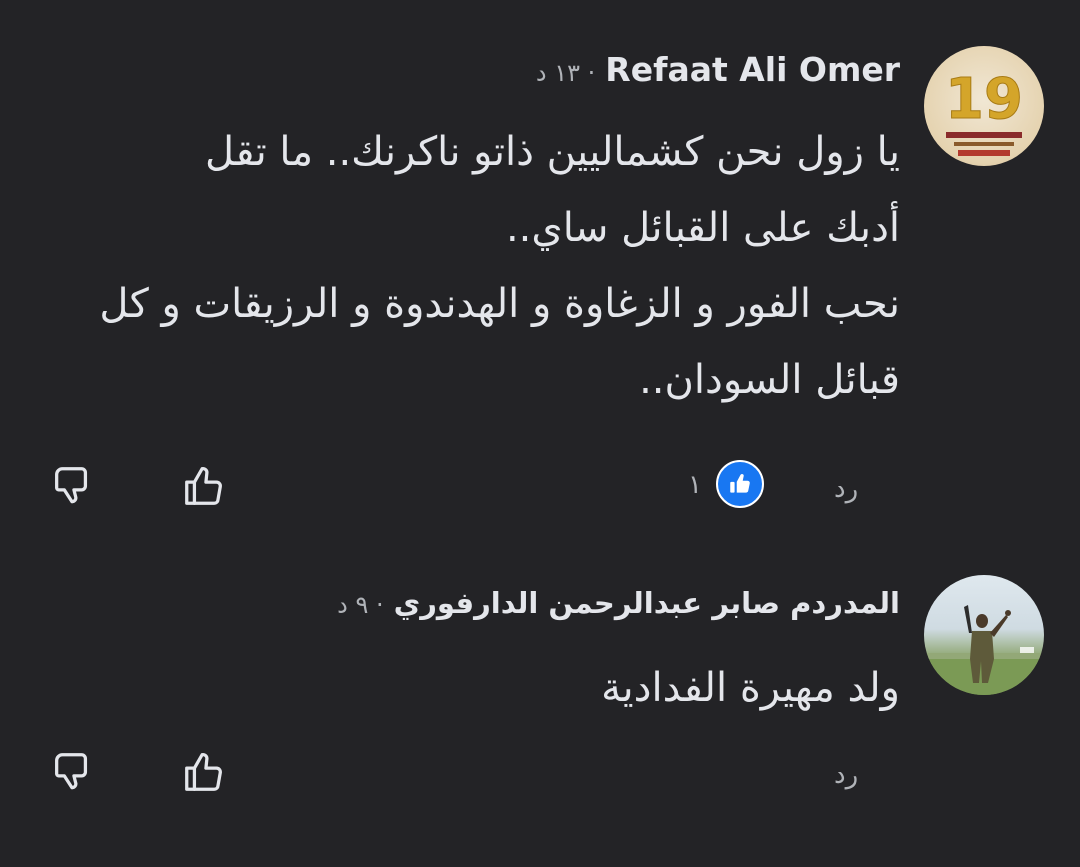  What do you see at coordinates (984, 650) in the screenshot?
I see `soldier-photo-avatar` at bounding box center [984, 650].